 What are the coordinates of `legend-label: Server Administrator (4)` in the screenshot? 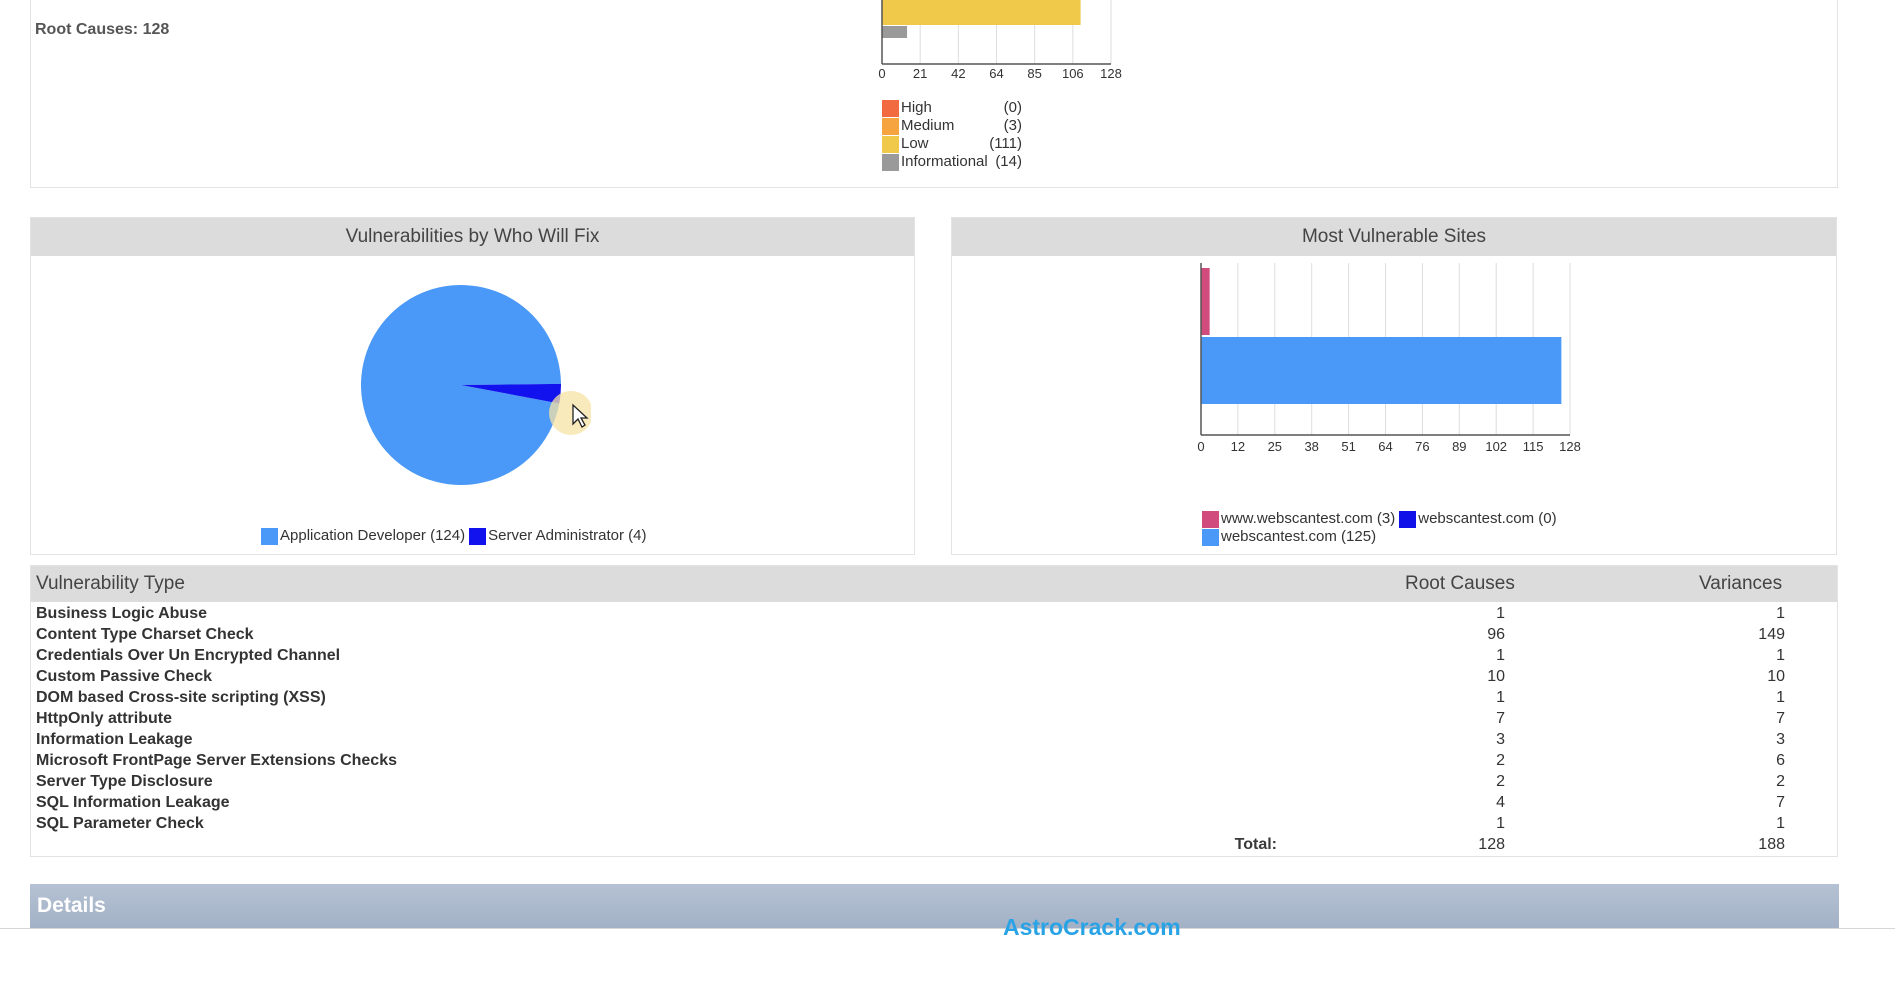 It's located at (567, 535).